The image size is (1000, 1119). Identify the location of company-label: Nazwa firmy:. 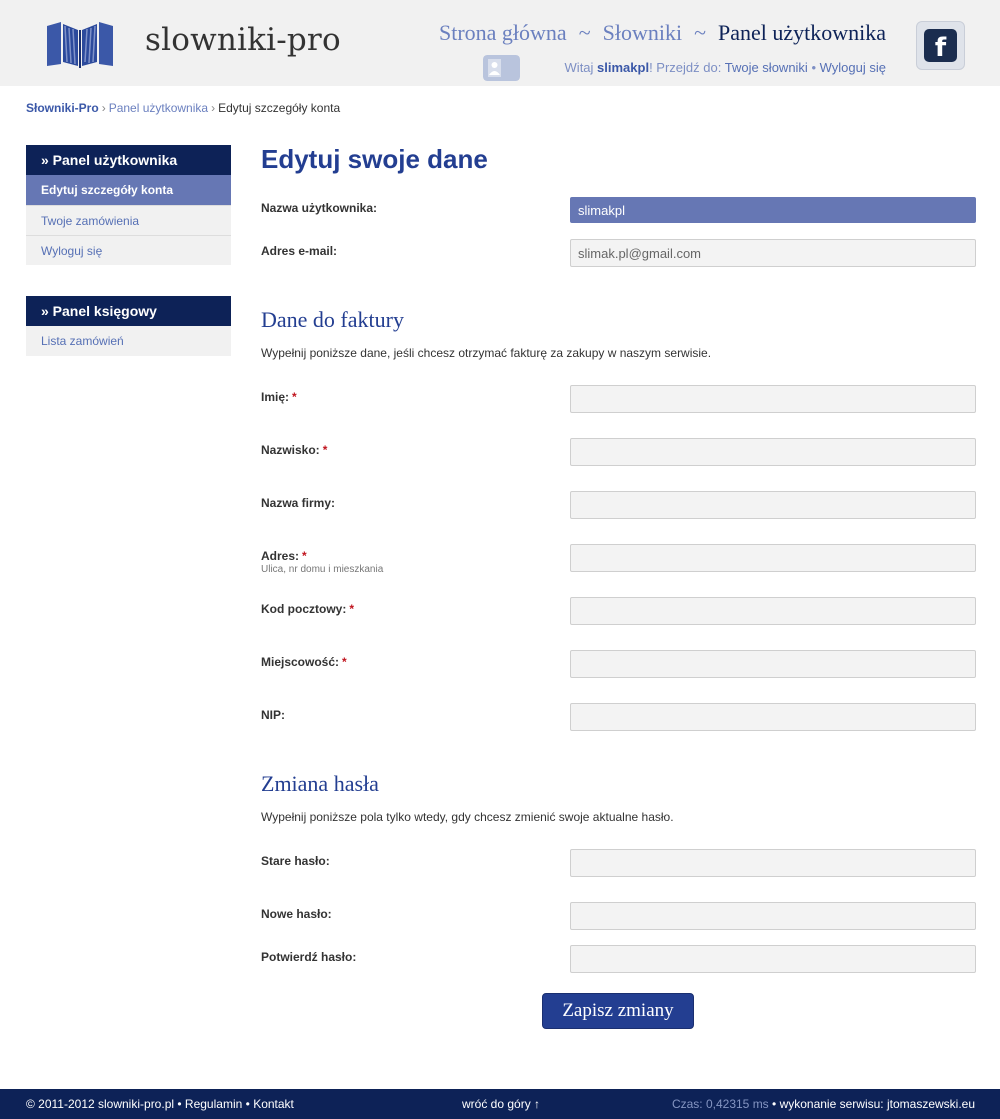
(298, 503).